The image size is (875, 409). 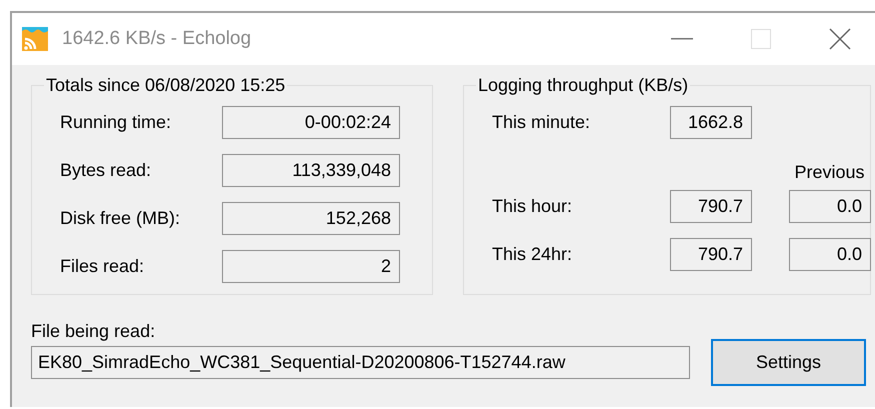 What do you see at coordinates (682, 39) in the screenshot?
I see `minimize-icon` at bounding box center [682, 39].